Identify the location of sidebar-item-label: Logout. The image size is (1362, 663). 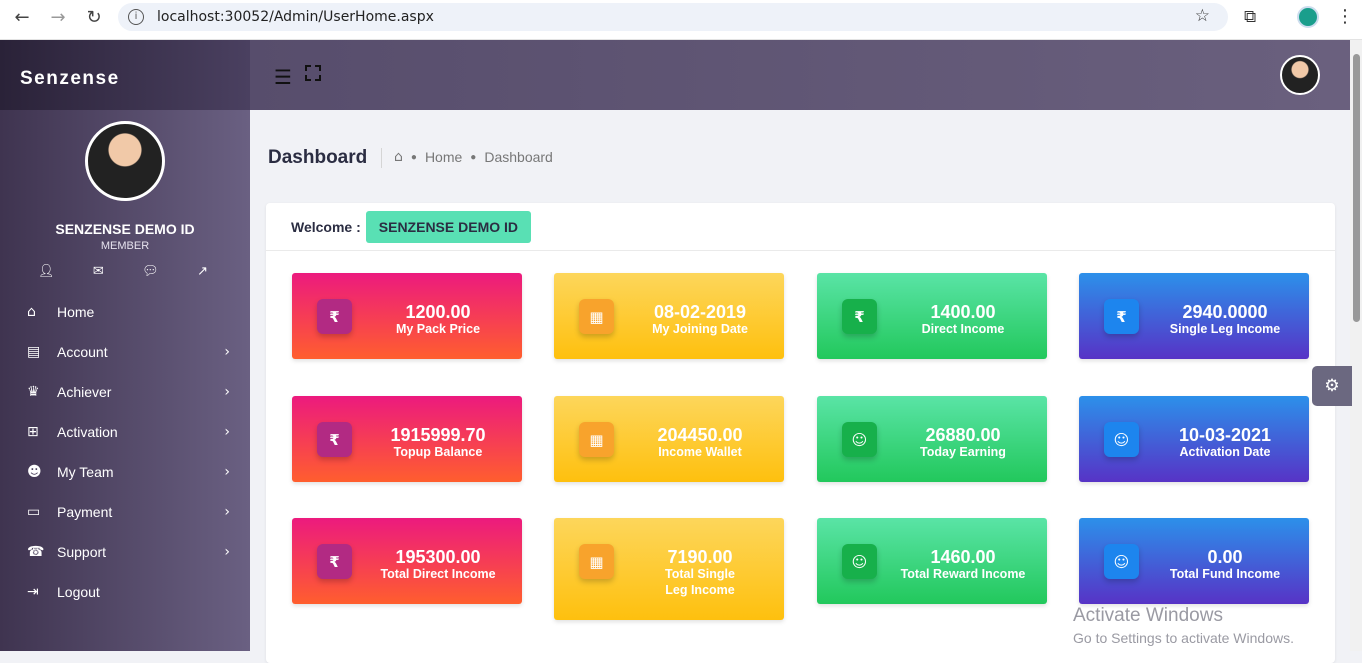
(78, 592).